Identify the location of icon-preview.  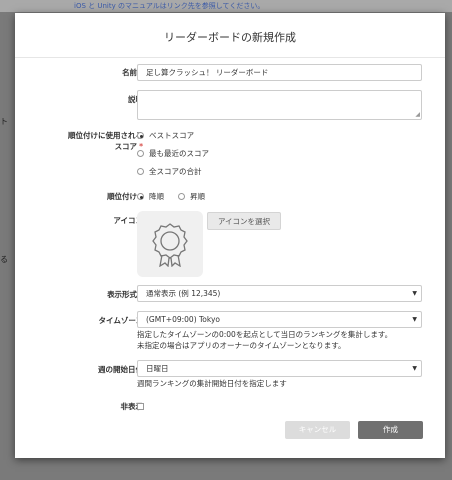
(170, 244).